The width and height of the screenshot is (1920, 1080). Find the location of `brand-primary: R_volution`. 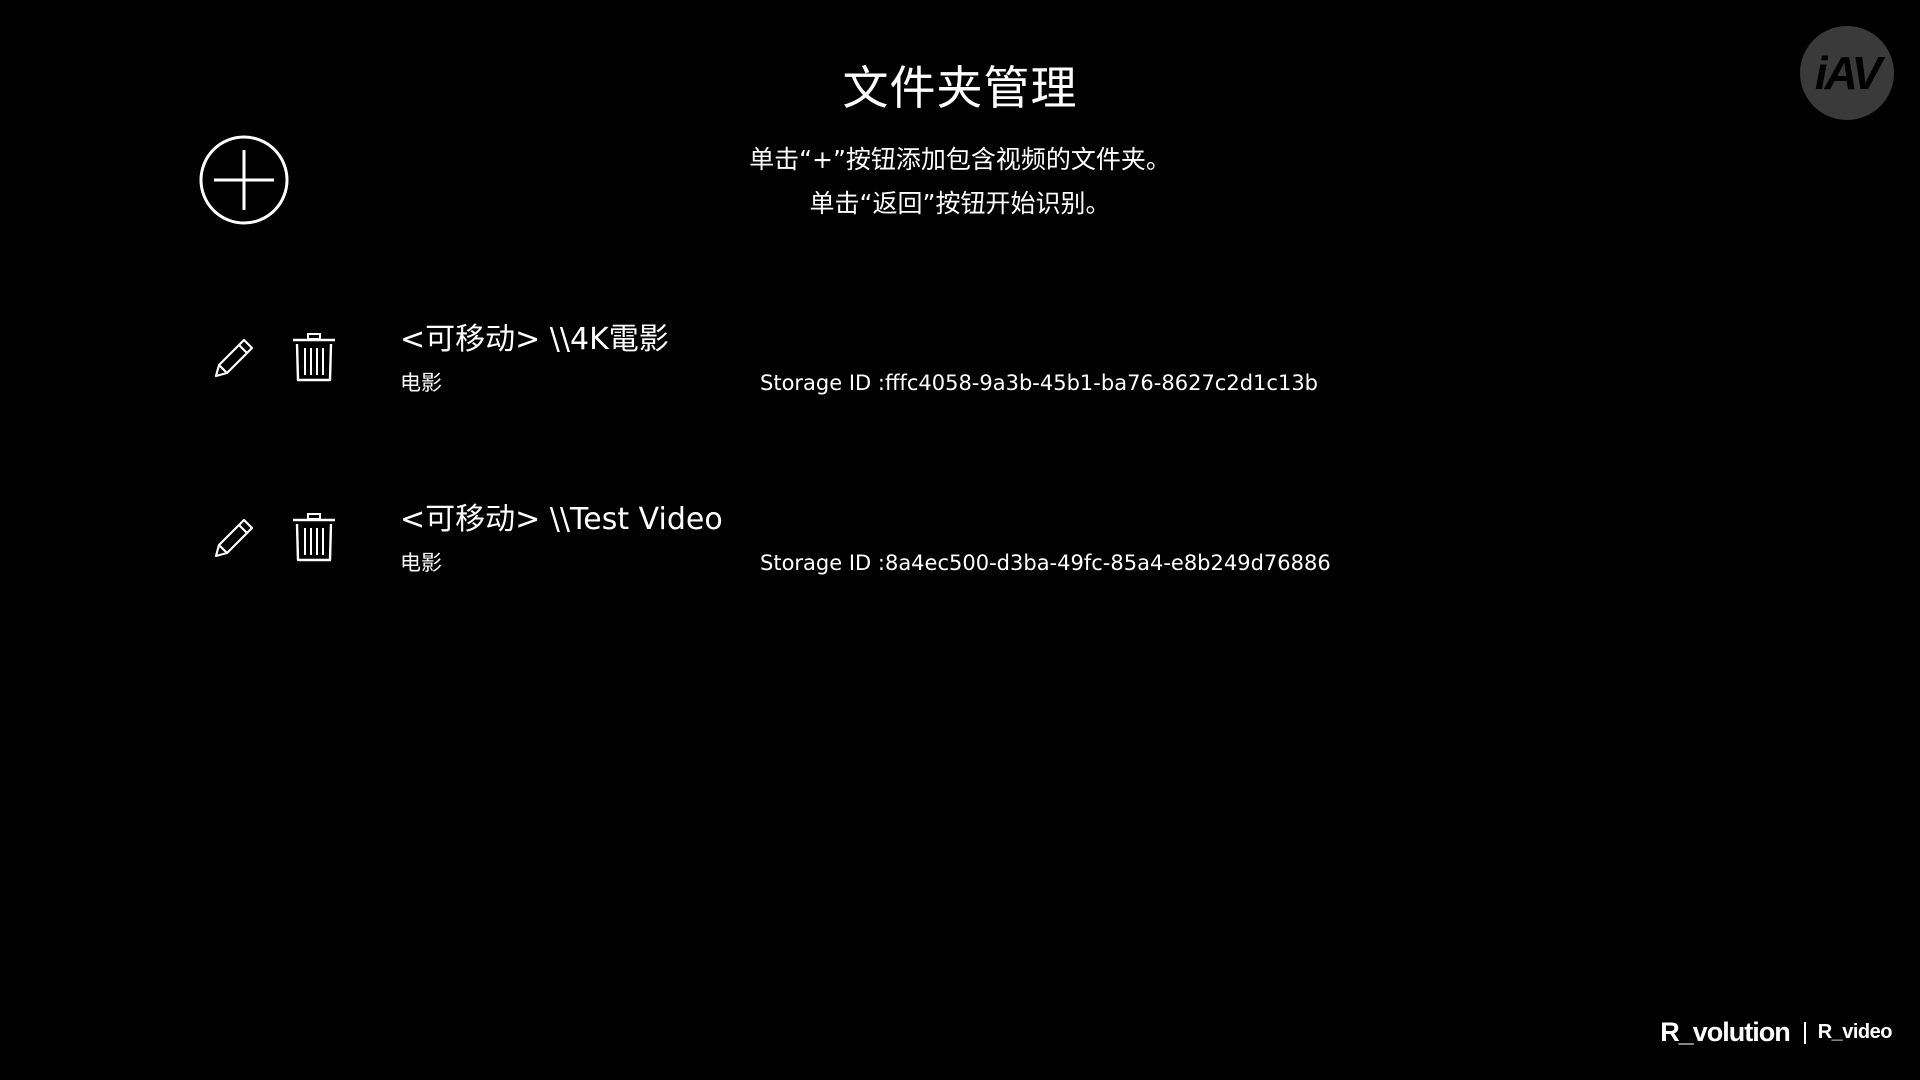

brand-primary: R_volution is located at coordinates (1725, 1032).